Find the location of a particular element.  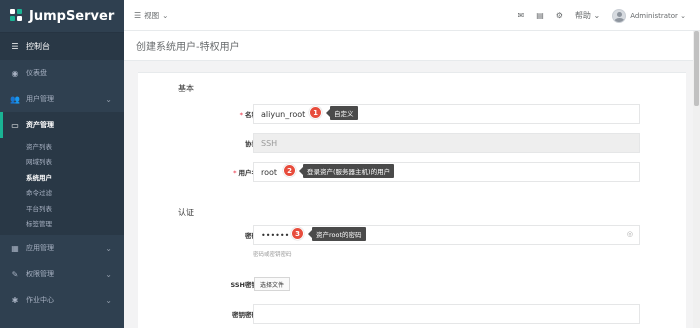

users-icon: 👥 is located at coordinates (15, 99).